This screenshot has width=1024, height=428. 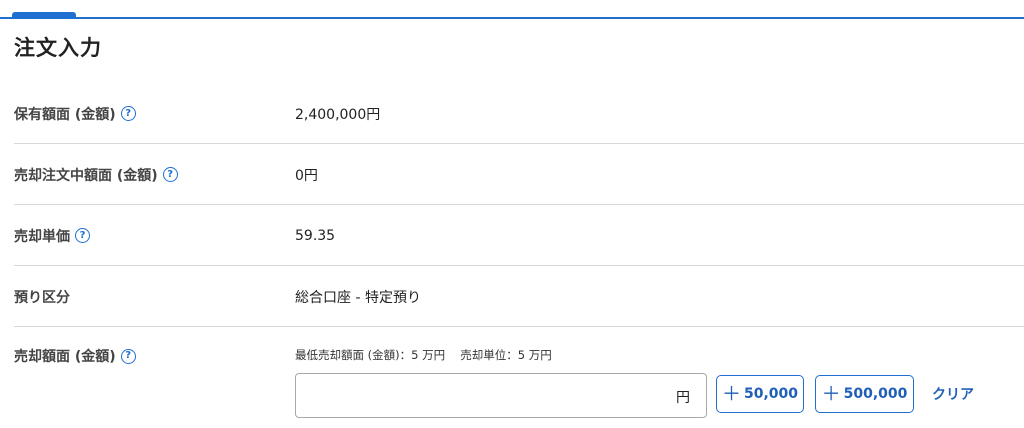 I want to click on add-50000-label: 50,000, so click(x=771, y=394).